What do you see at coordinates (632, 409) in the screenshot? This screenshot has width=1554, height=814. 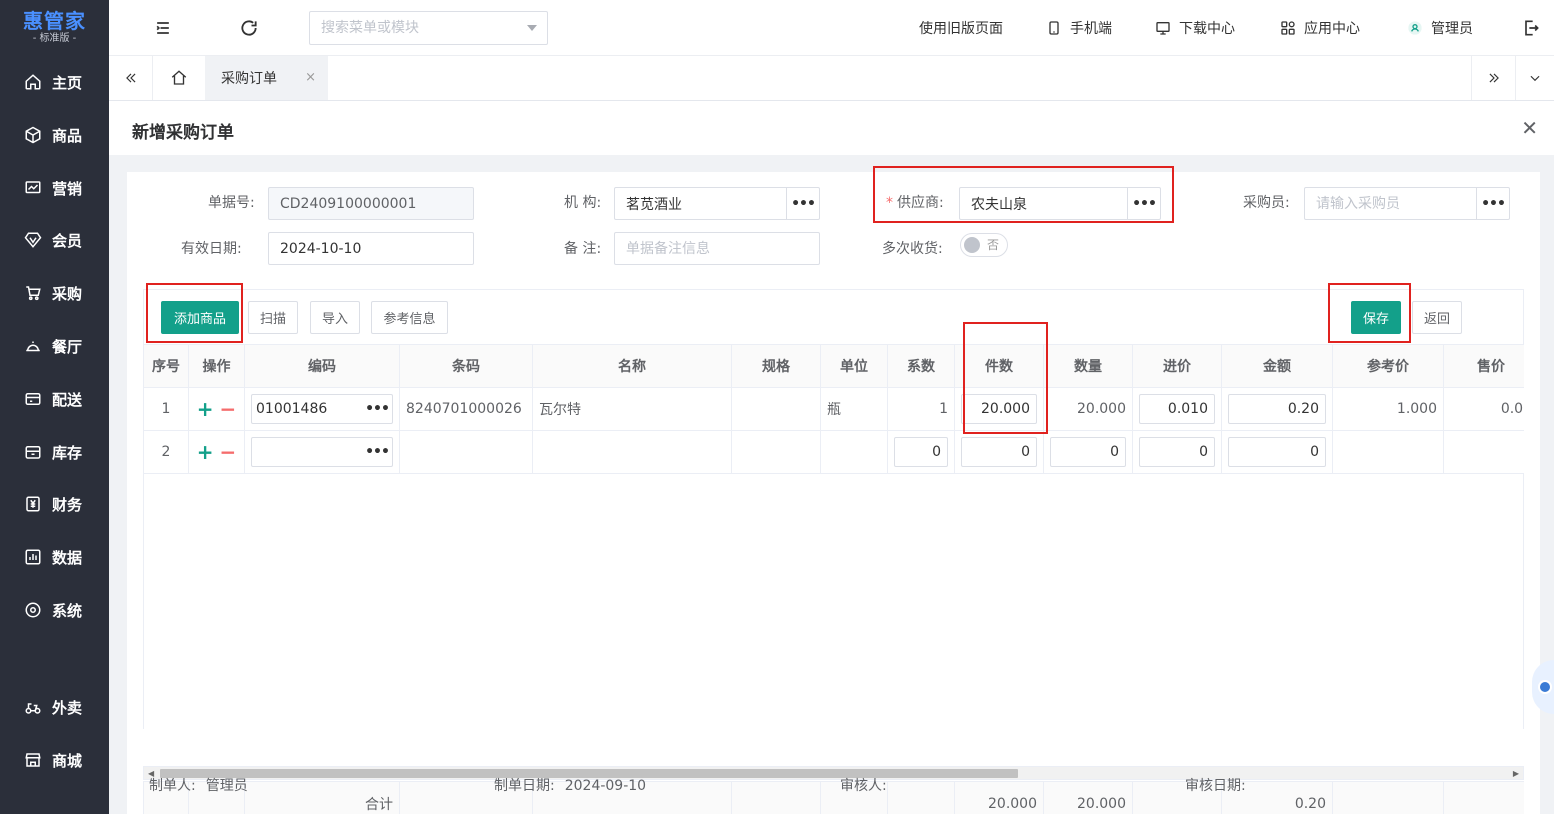 I see `cell-name: 瓦尔特` at bounding box center [632, 409].